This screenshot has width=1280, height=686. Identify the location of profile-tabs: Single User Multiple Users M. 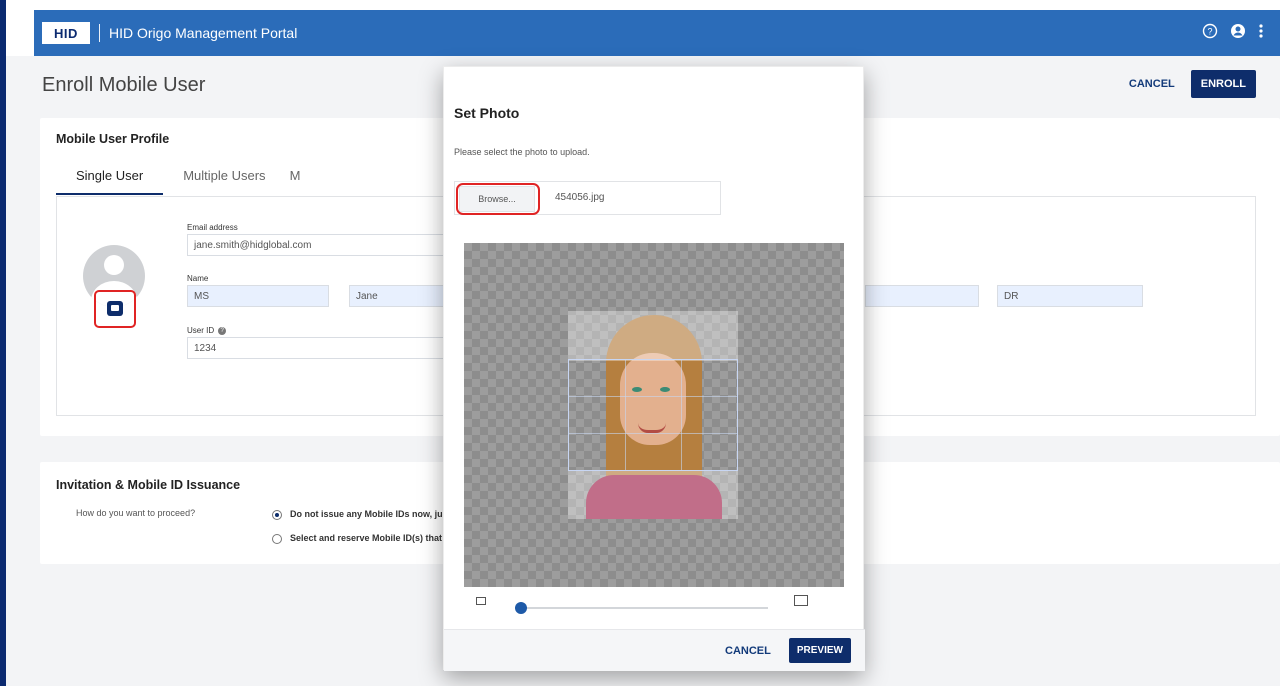
(188, 178).